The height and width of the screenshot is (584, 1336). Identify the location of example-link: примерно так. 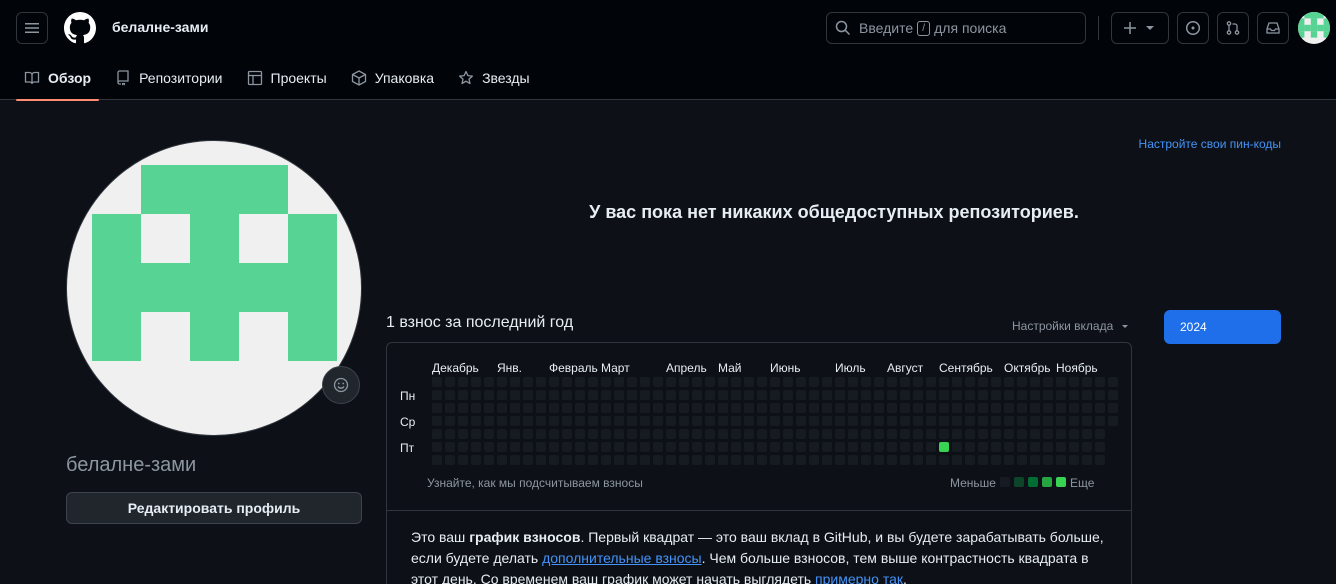
(859, 577).